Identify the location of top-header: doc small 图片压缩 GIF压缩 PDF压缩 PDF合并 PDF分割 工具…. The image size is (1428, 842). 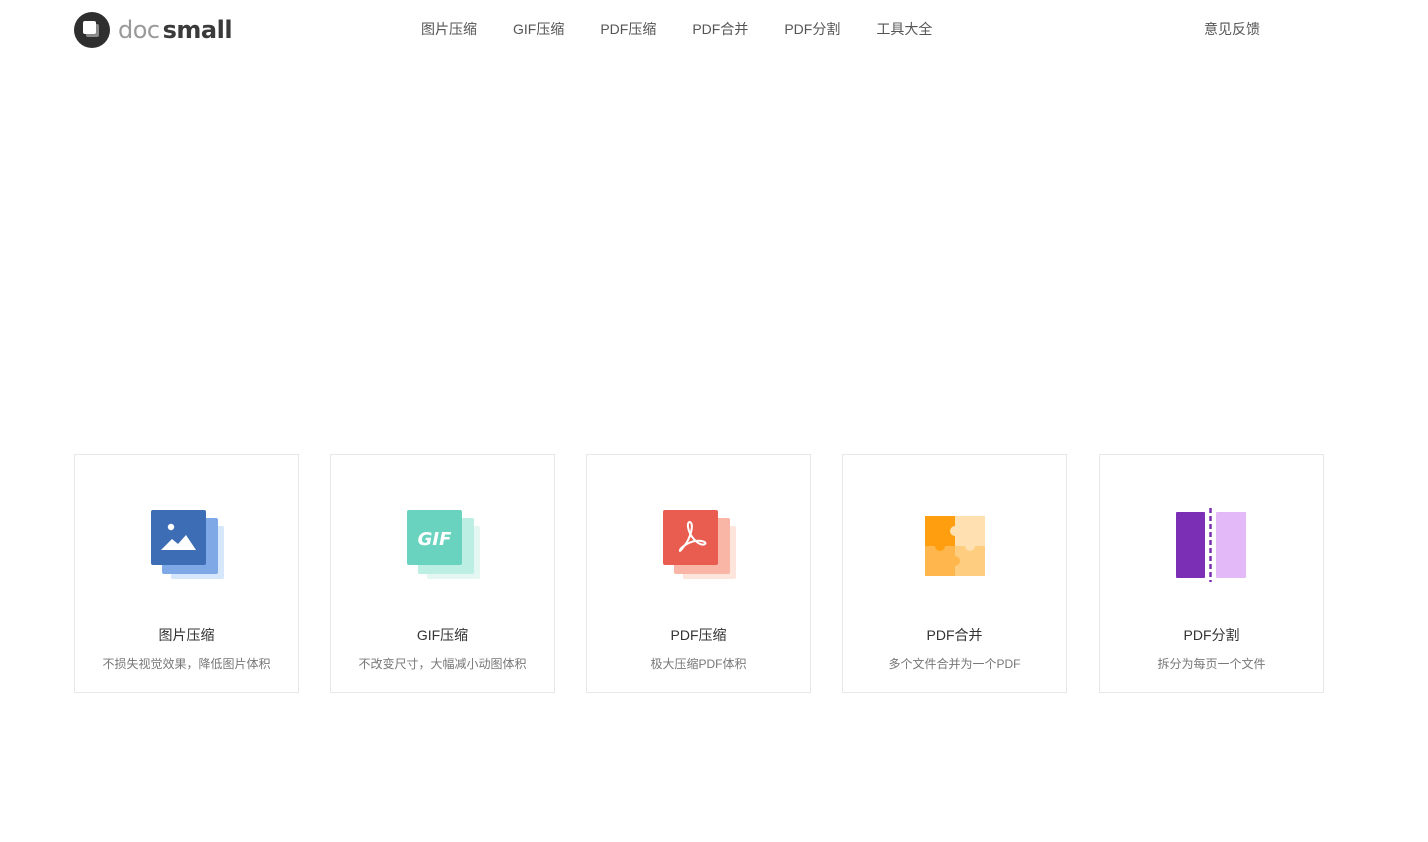
(714, 30).